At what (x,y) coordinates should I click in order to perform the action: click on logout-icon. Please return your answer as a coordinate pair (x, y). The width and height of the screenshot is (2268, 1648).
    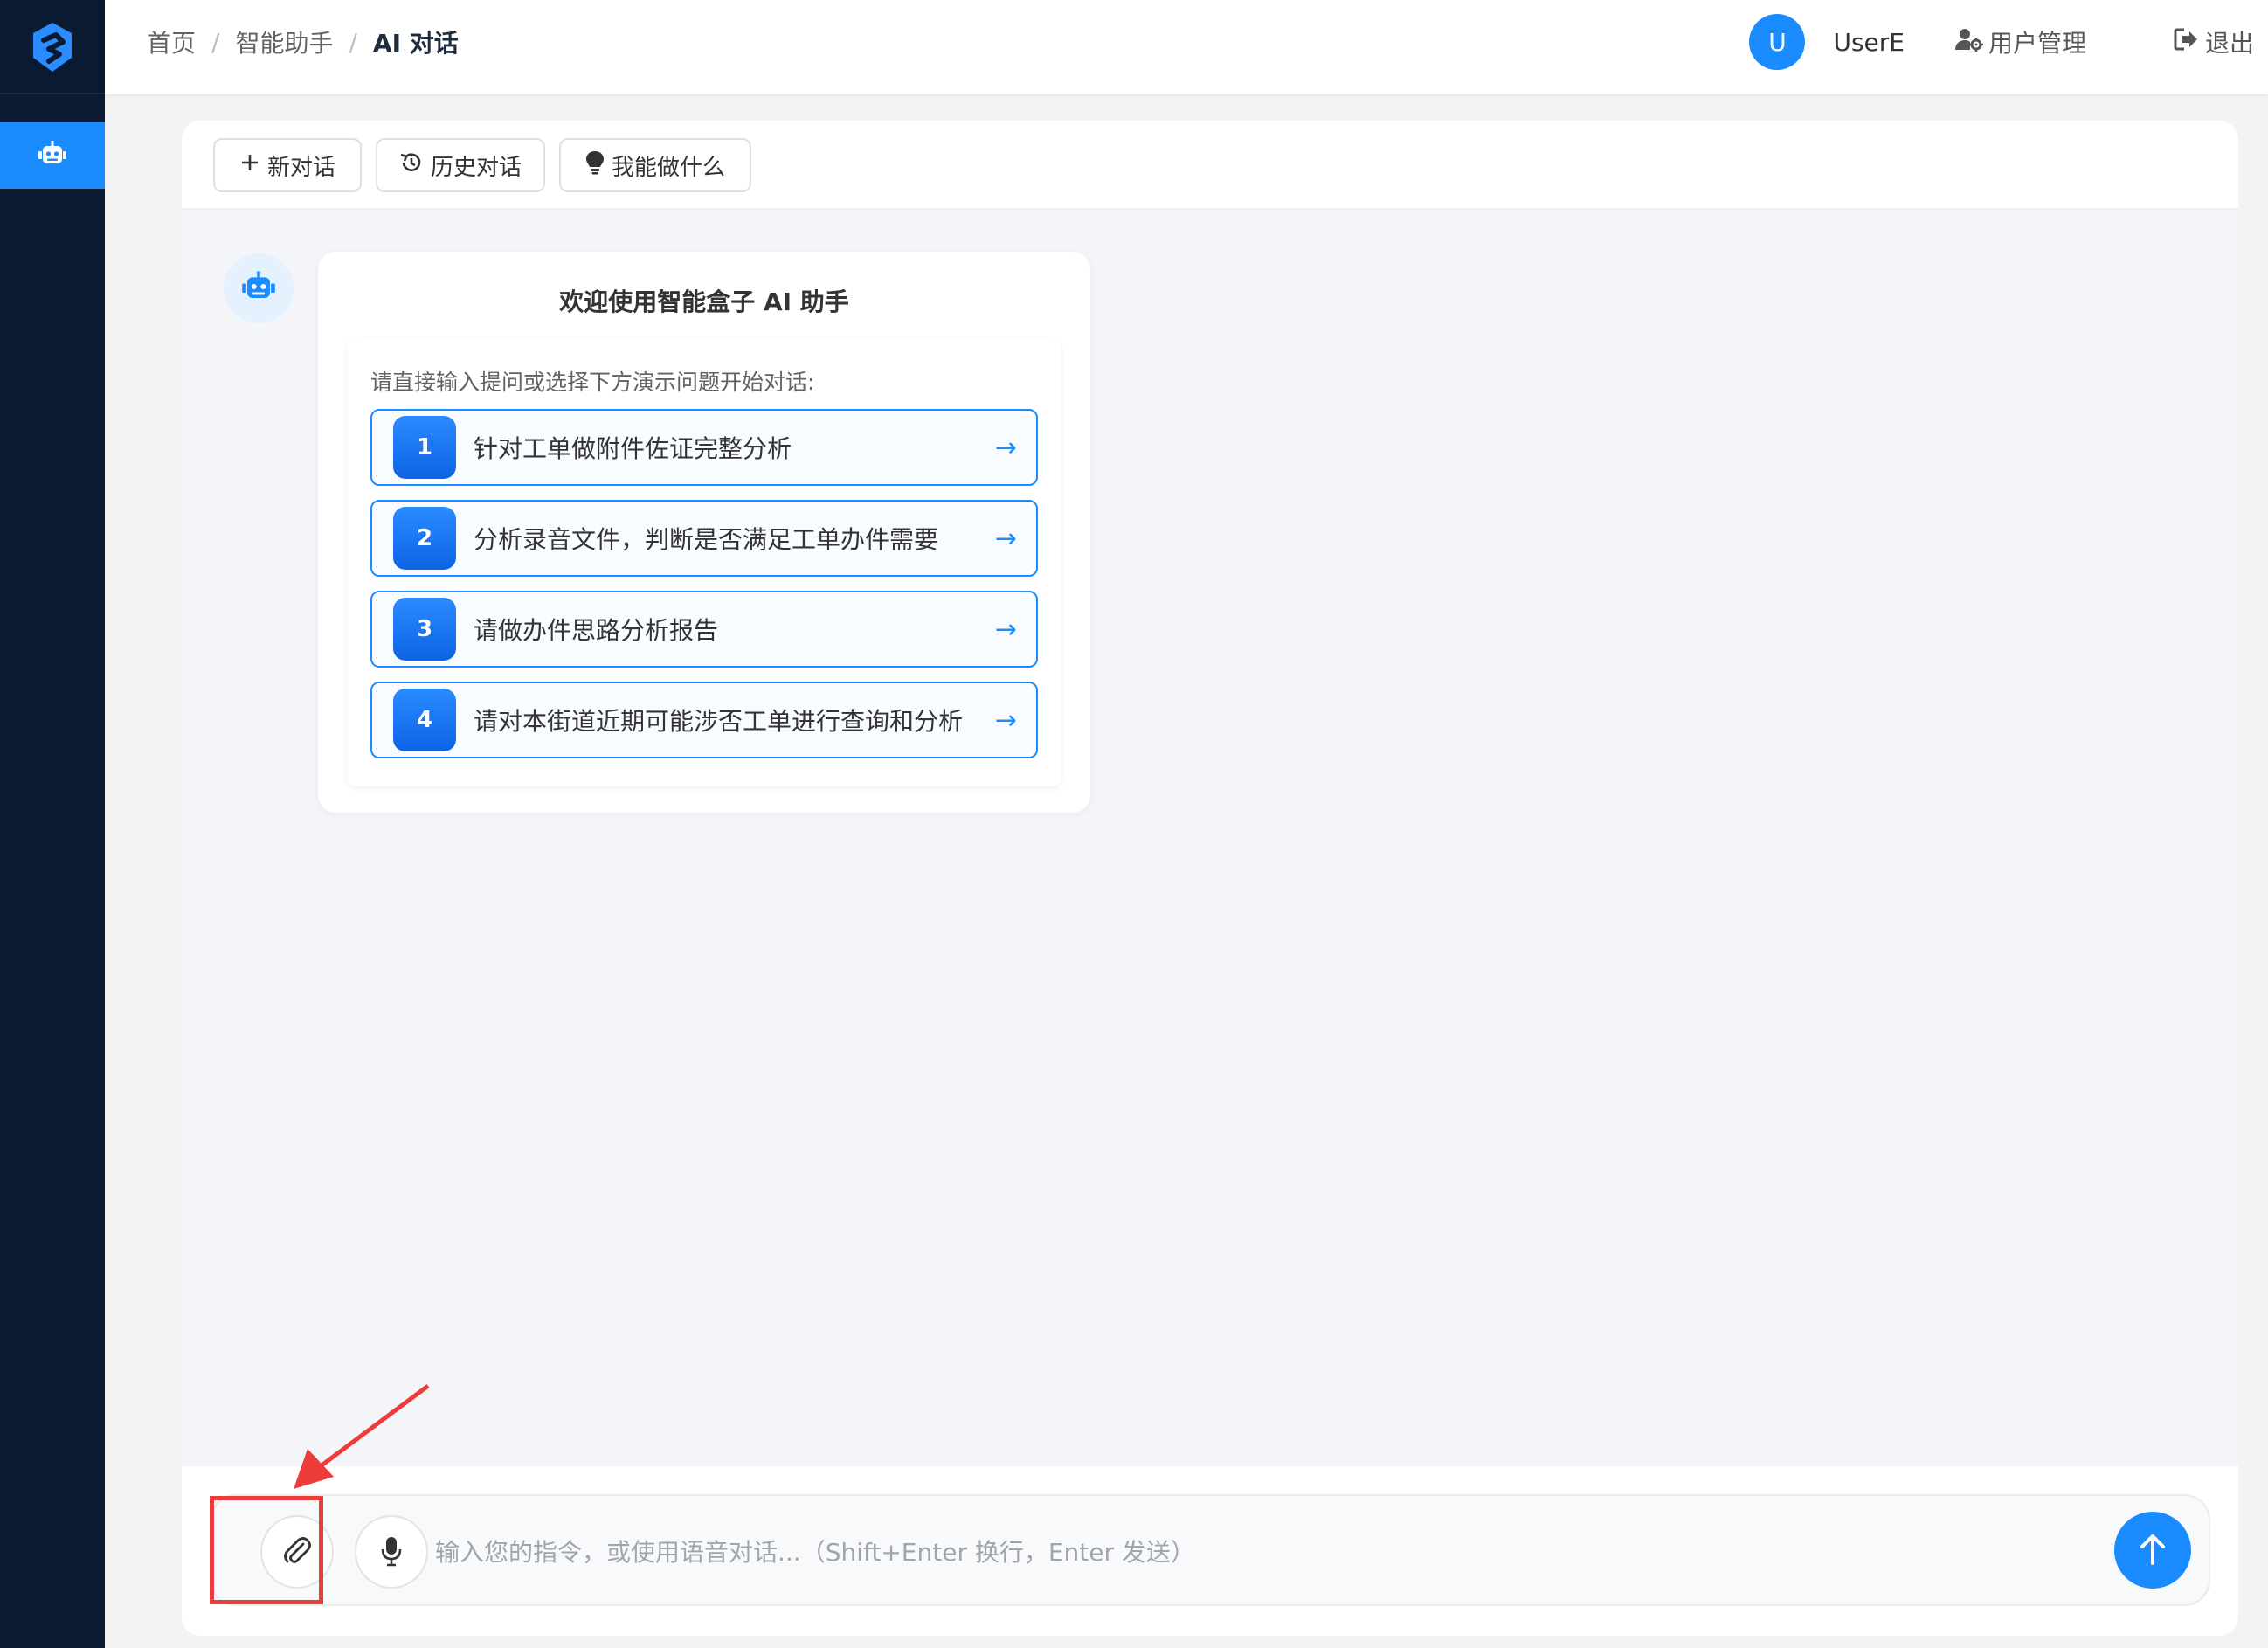
    Looking at the image, I should click on (2190, 42).